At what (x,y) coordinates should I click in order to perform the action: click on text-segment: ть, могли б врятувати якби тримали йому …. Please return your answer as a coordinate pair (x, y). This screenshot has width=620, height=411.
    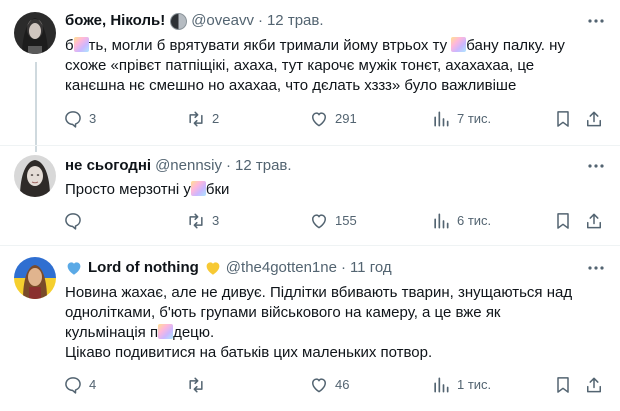
    Looking at the image, I should click on (270, 45).